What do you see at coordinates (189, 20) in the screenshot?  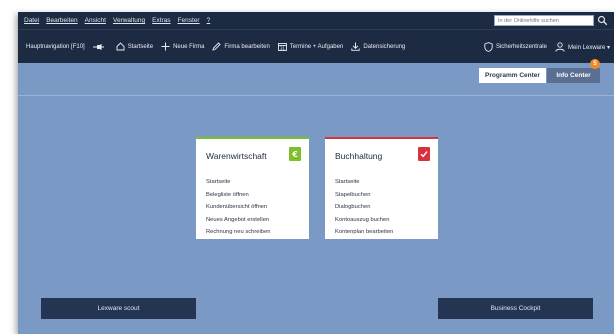 I see `menu-fenster: Fenster` at bounding box center [189, 20].